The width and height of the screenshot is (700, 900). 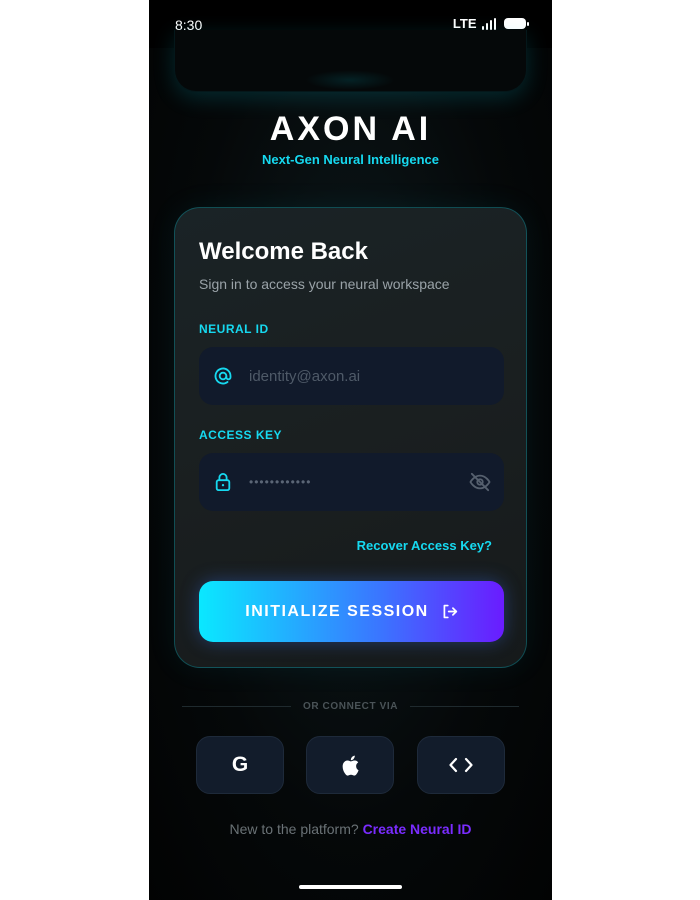 I want to click on neural-id-label: NEURAL ID, so click(x=234, y=329).